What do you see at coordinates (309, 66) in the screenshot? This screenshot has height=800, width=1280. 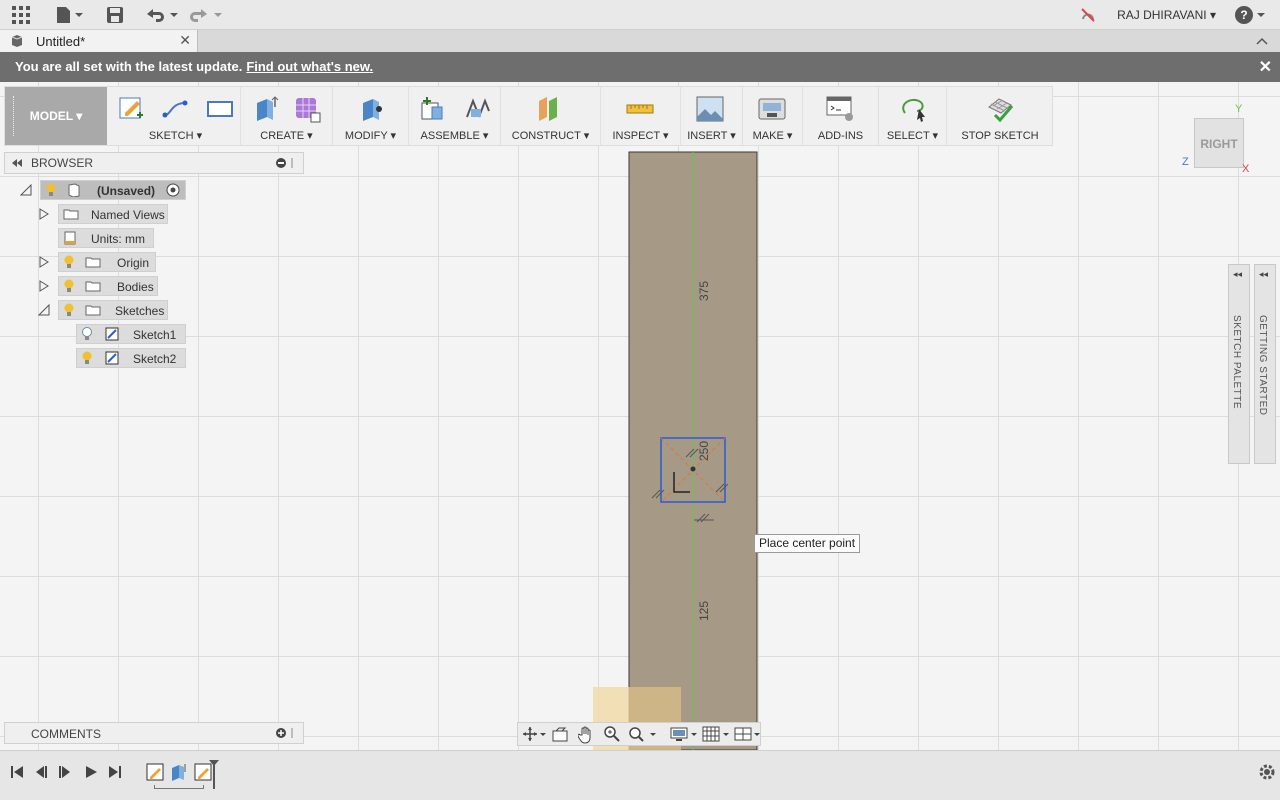 I see `whats-new-link: Find out what's new.` at bounding box center [309, 66].